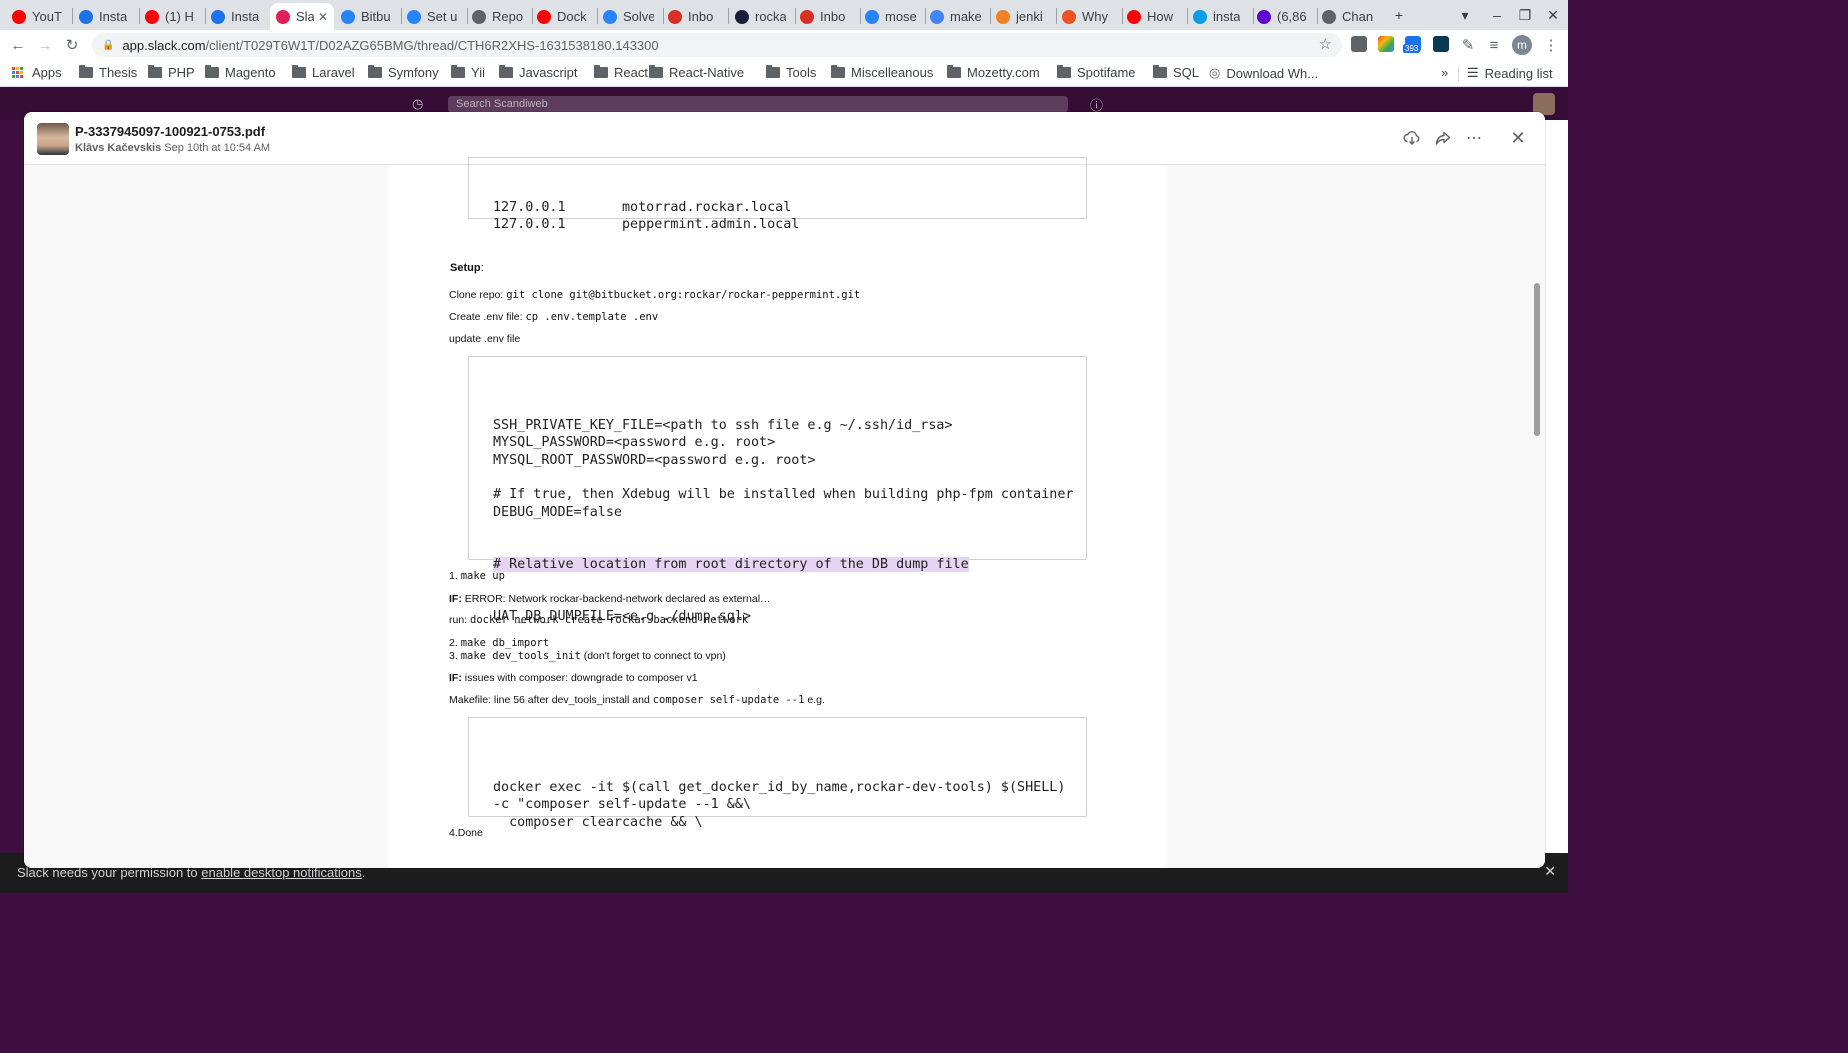 The image size is (1848, 1053). Describe the element at coordinates (240, 72) in the screenshot. I see `bookmark-item: Magento` at that location.